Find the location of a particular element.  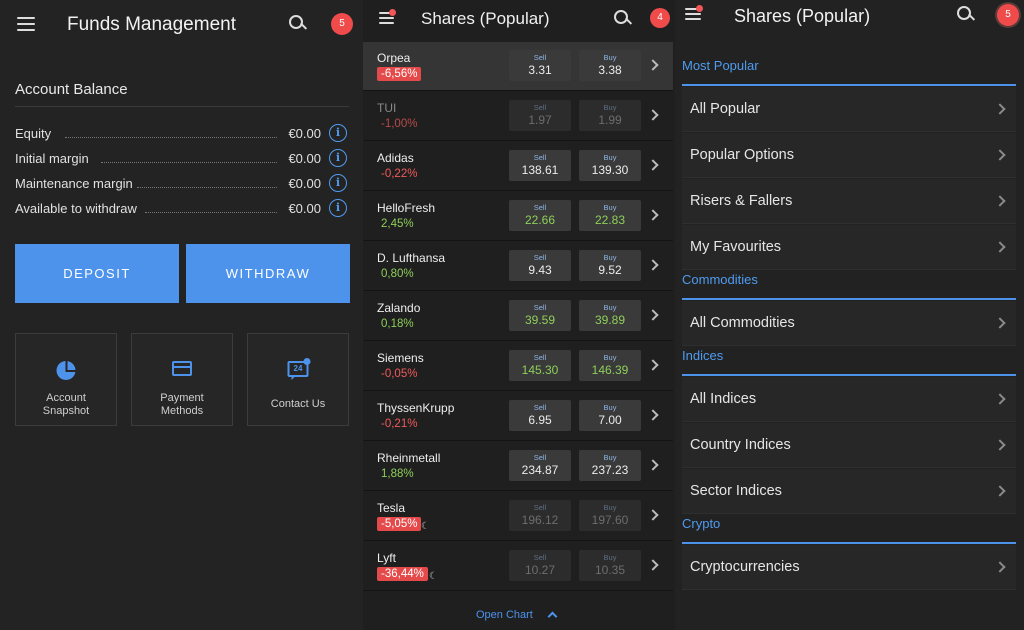

share-row: Orpea -6,56% Sell 3.31 Buy 3.38 is located at coordinates (518, 66).